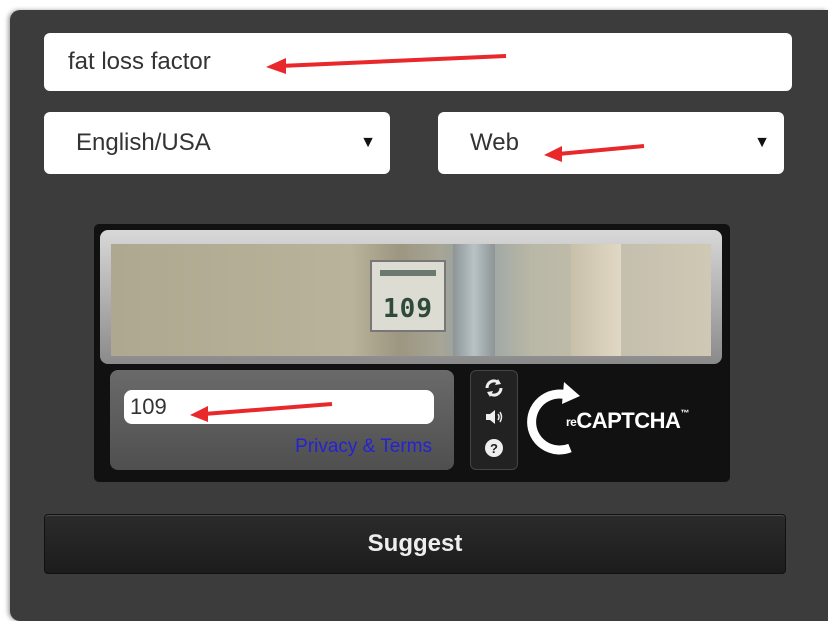 This screenshot has height=621, width=828. What do you see at coordinates (217, 143) in the screenshot?
I see `language-select: English/USA ▼` at bounding box center [217, 143].